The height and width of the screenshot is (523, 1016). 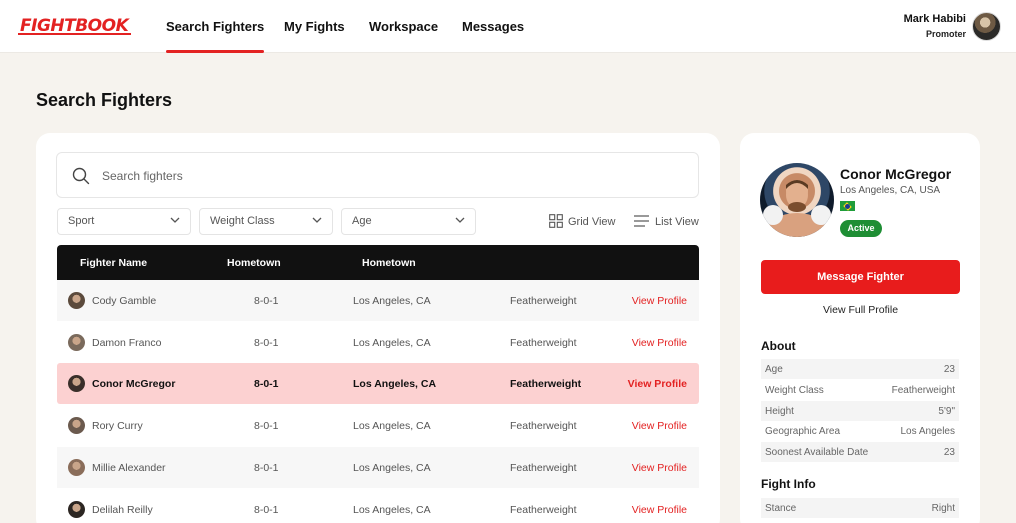 I want to click on fightbook-logo: FIGHTBOOK, so click(x=75, y=26).